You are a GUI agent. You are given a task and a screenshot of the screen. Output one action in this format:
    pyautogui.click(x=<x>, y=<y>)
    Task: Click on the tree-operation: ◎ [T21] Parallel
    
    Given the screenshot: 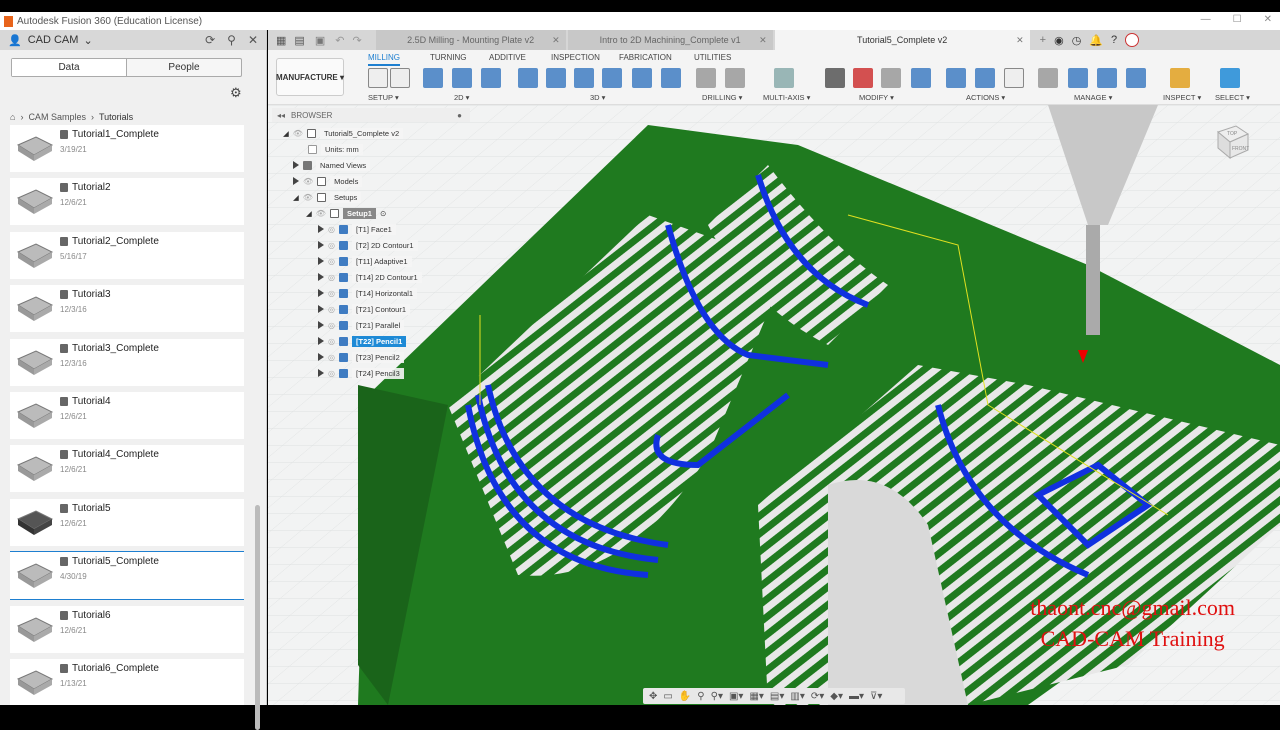 What is the action you would take?
    pyautogui.click(x=361, y=325)
    